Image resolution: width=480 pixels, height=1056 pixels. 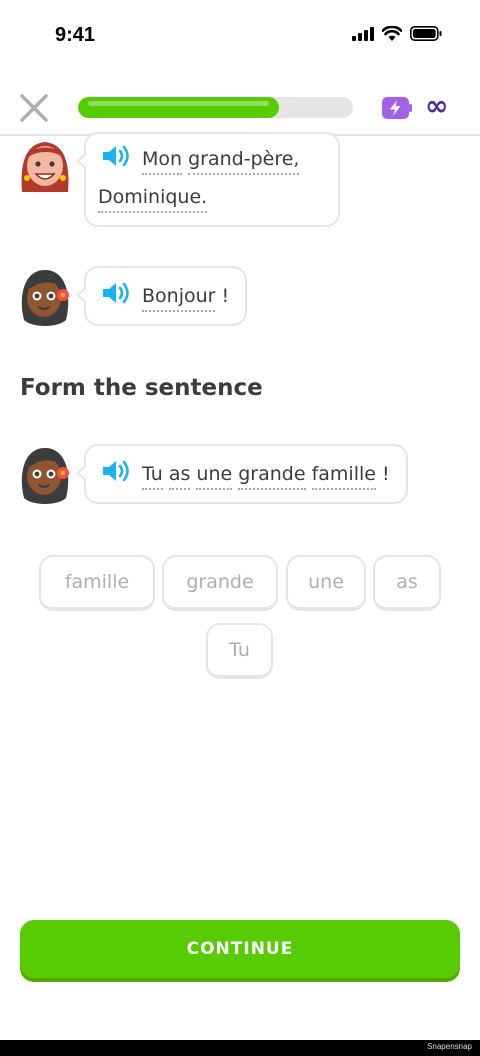 I want to click on prompt-bubble: Tu as une grande famille !, so click(x=242, y=474).